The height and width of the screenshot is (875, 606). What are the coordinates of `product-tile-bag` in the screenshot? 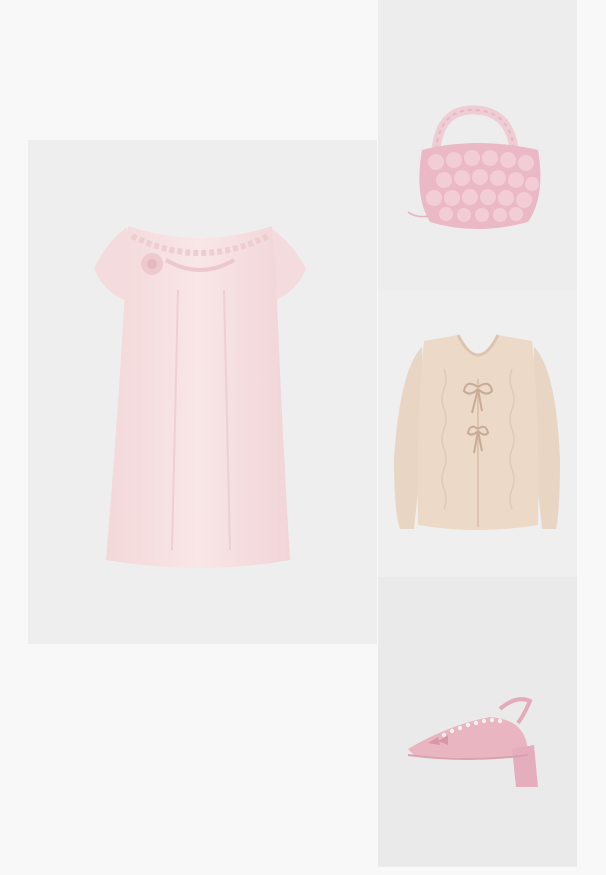 It's located at (477, 144).